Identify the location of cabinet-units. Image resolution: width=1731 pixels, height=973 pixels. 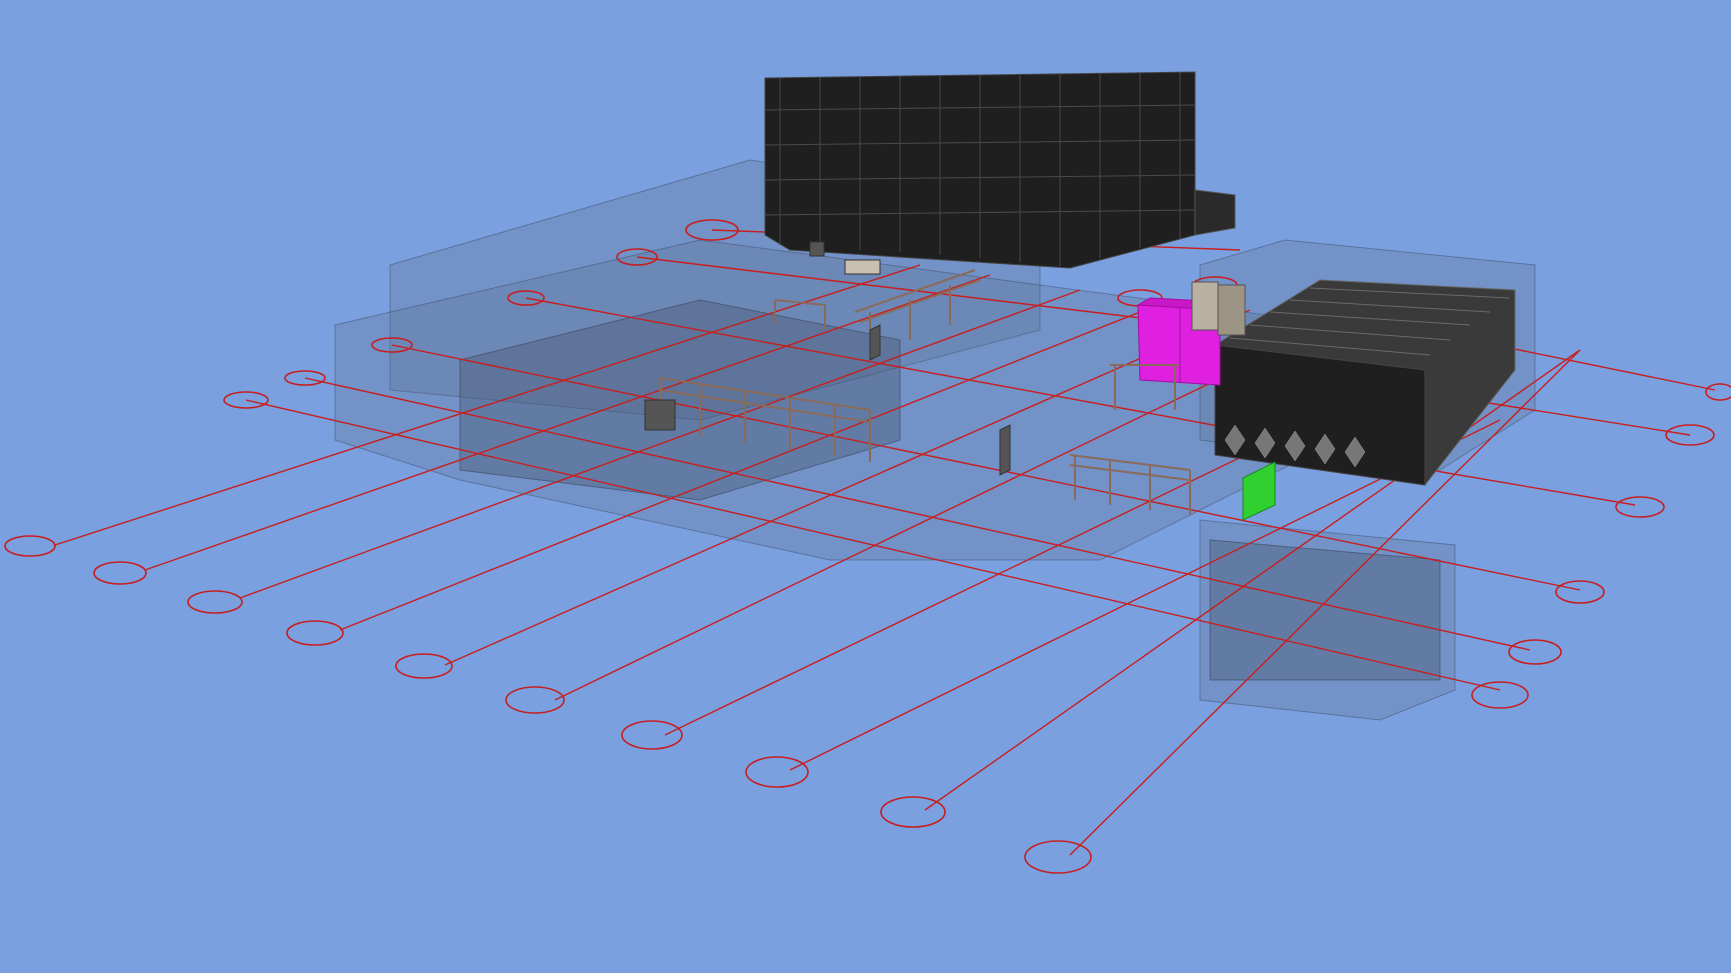
(1218, 308).